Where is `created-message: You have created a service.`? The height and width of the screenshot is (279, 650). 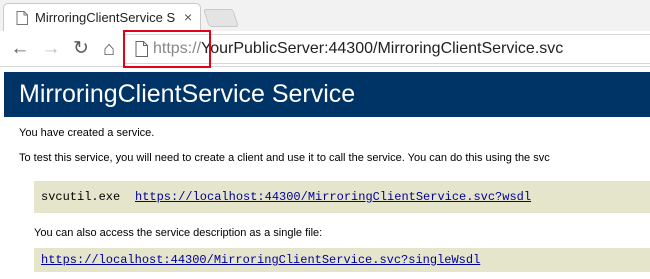
created-message: You have created a service. is located at coordinates (87, 133).